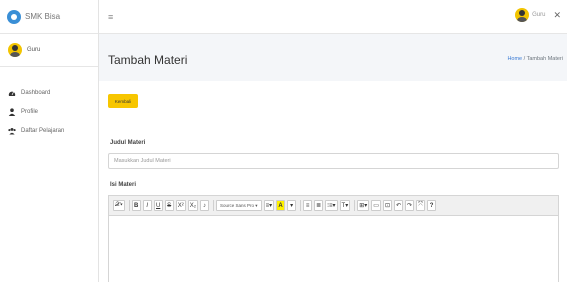 This screenshot has width=567, height=282. I want to click on sidebar-nav: Dashboard Profile Daftar Pelajaran, so click(49, 103).